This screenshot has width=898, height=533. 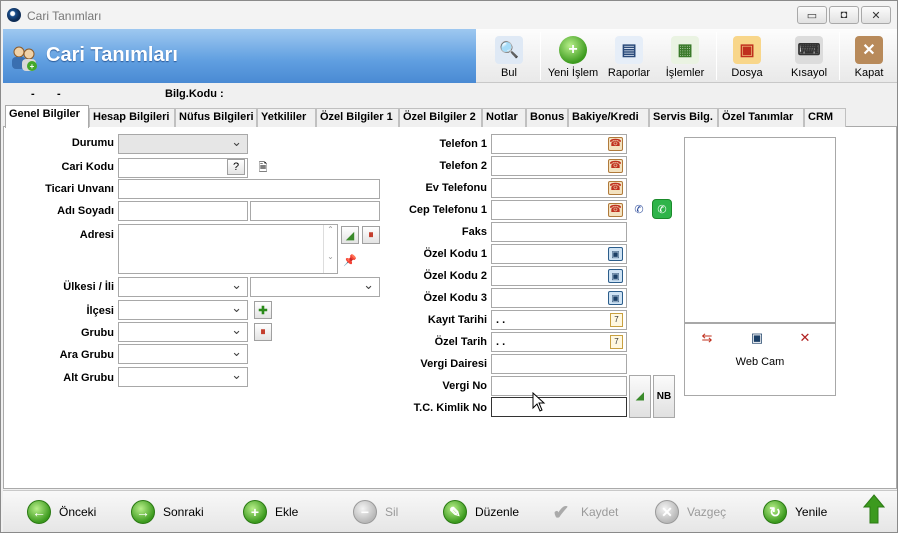 I want to click on minimize-button: ▭, so click(x=812, y=15).